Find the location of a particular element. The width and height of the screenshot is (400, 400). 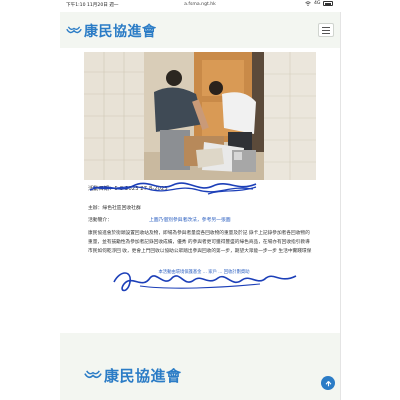

redaction-scribble is located at coordinates (173, 188).